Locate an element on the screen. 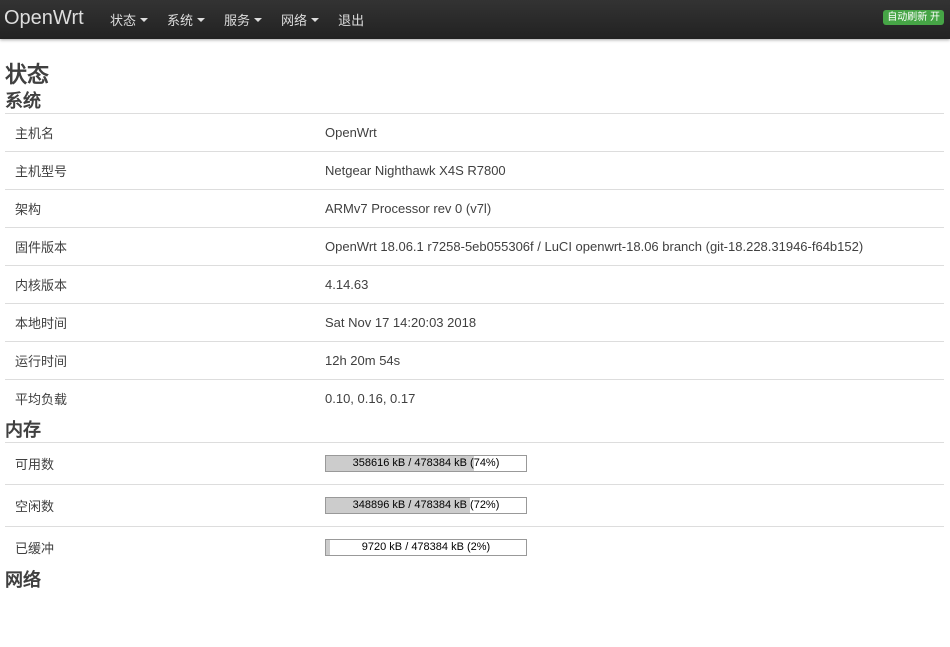 The height and width of the screenshot is (647, 950). kernel-label: 内核版本 is located at coordinates (160, 284).